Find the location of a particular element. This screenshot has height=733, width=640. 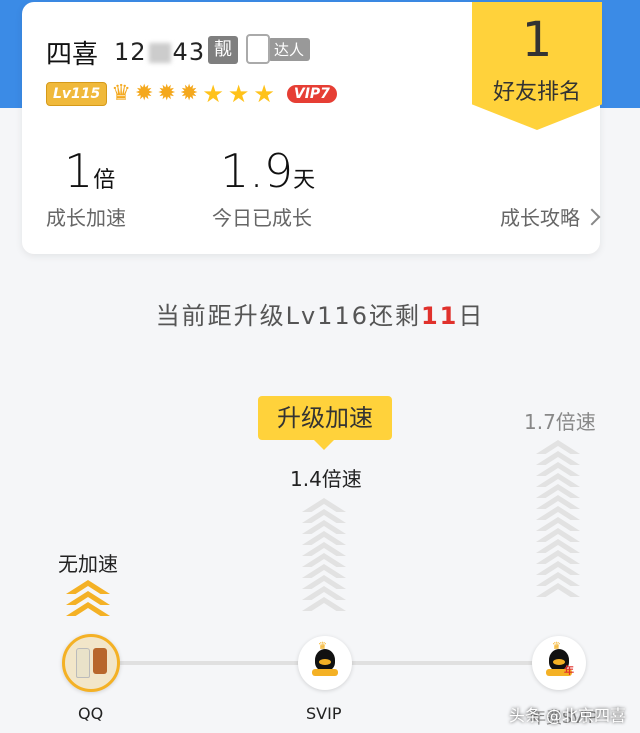

qq-penguin-icon: ♛ is located at coordinates (325, 659).